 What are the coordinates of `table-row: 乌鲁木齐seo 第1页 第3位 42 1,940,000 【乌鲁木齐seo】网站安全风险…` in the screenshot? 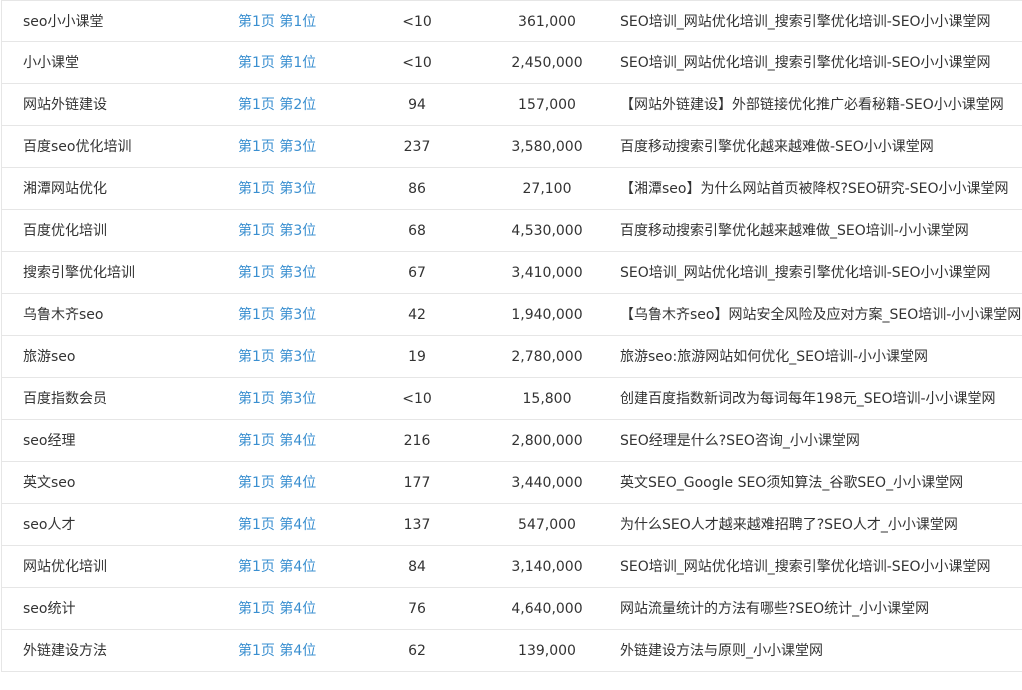 It's located at (512, 315).